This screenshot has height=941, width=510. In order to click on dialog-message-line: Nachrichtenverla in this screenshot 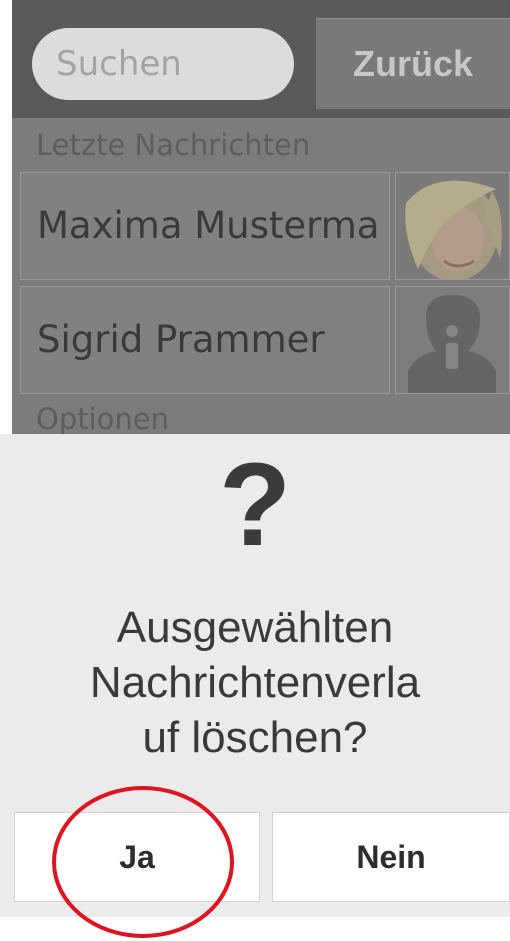, I will do `click(255, 682)`.